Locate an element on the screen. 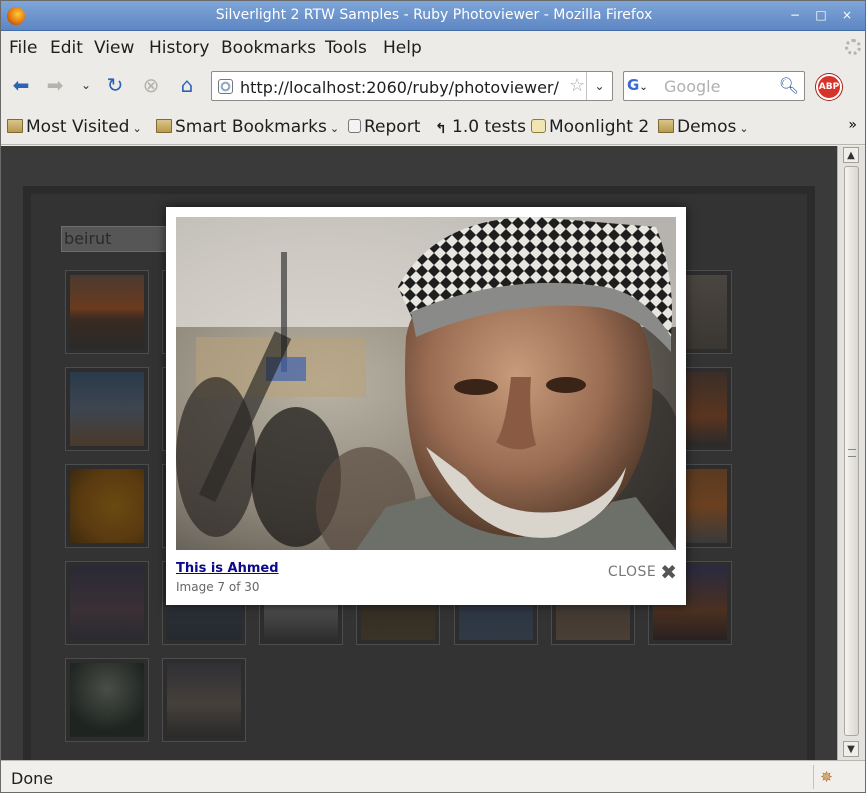 The image size is (866, 793). moonlight-icon is located at coordinates (538, 126).